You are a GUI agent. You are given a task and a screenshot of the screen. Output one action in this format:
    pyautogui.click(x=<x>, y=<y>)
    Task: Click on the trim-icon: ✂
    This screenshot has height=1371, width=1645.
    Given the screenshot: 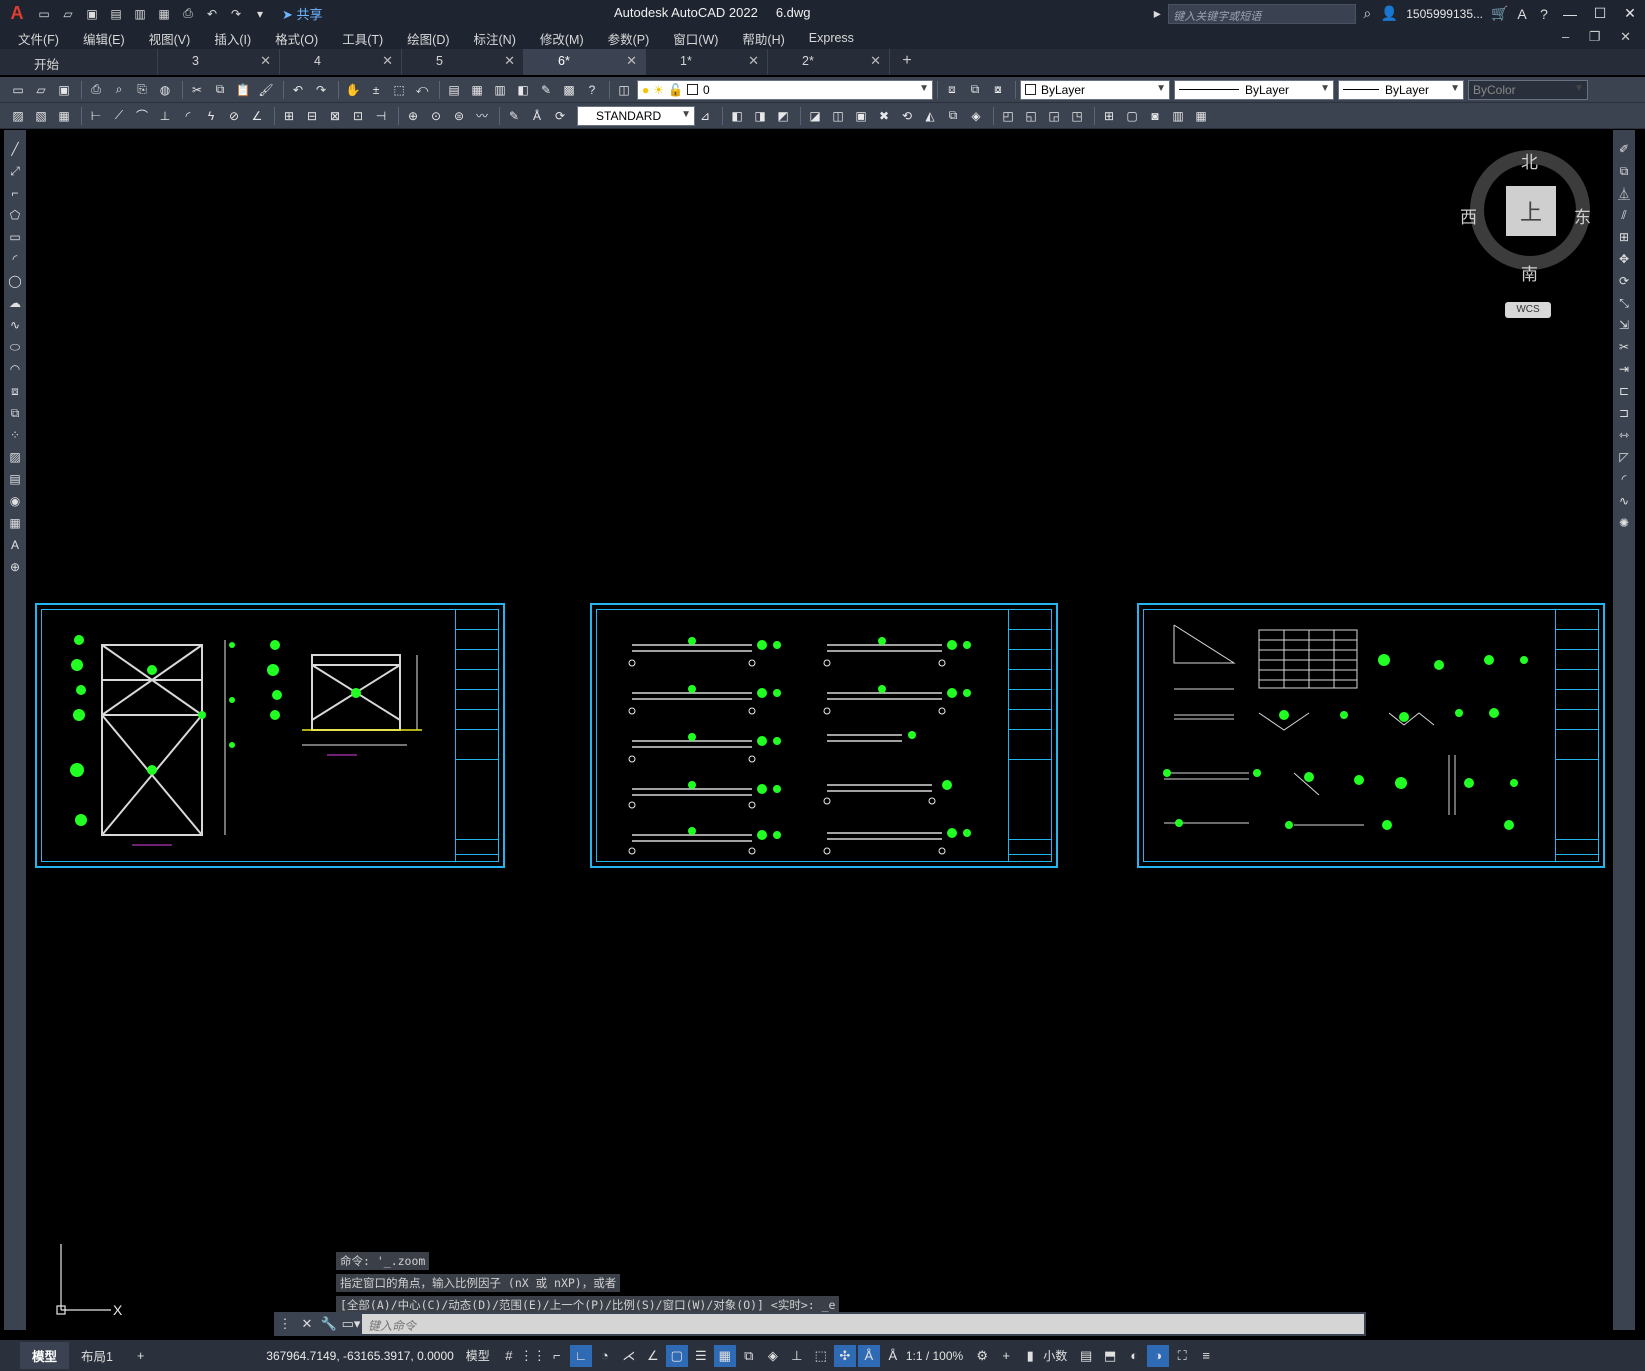 What is the action you would take?
    pyautogui.click(x=1624, y=347)
    